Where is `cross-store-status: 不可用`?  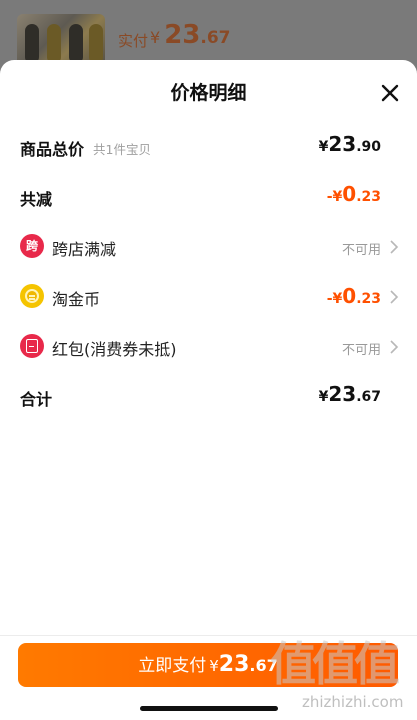 cross-store-status: 不可用 is located at coordinates (361, 250).